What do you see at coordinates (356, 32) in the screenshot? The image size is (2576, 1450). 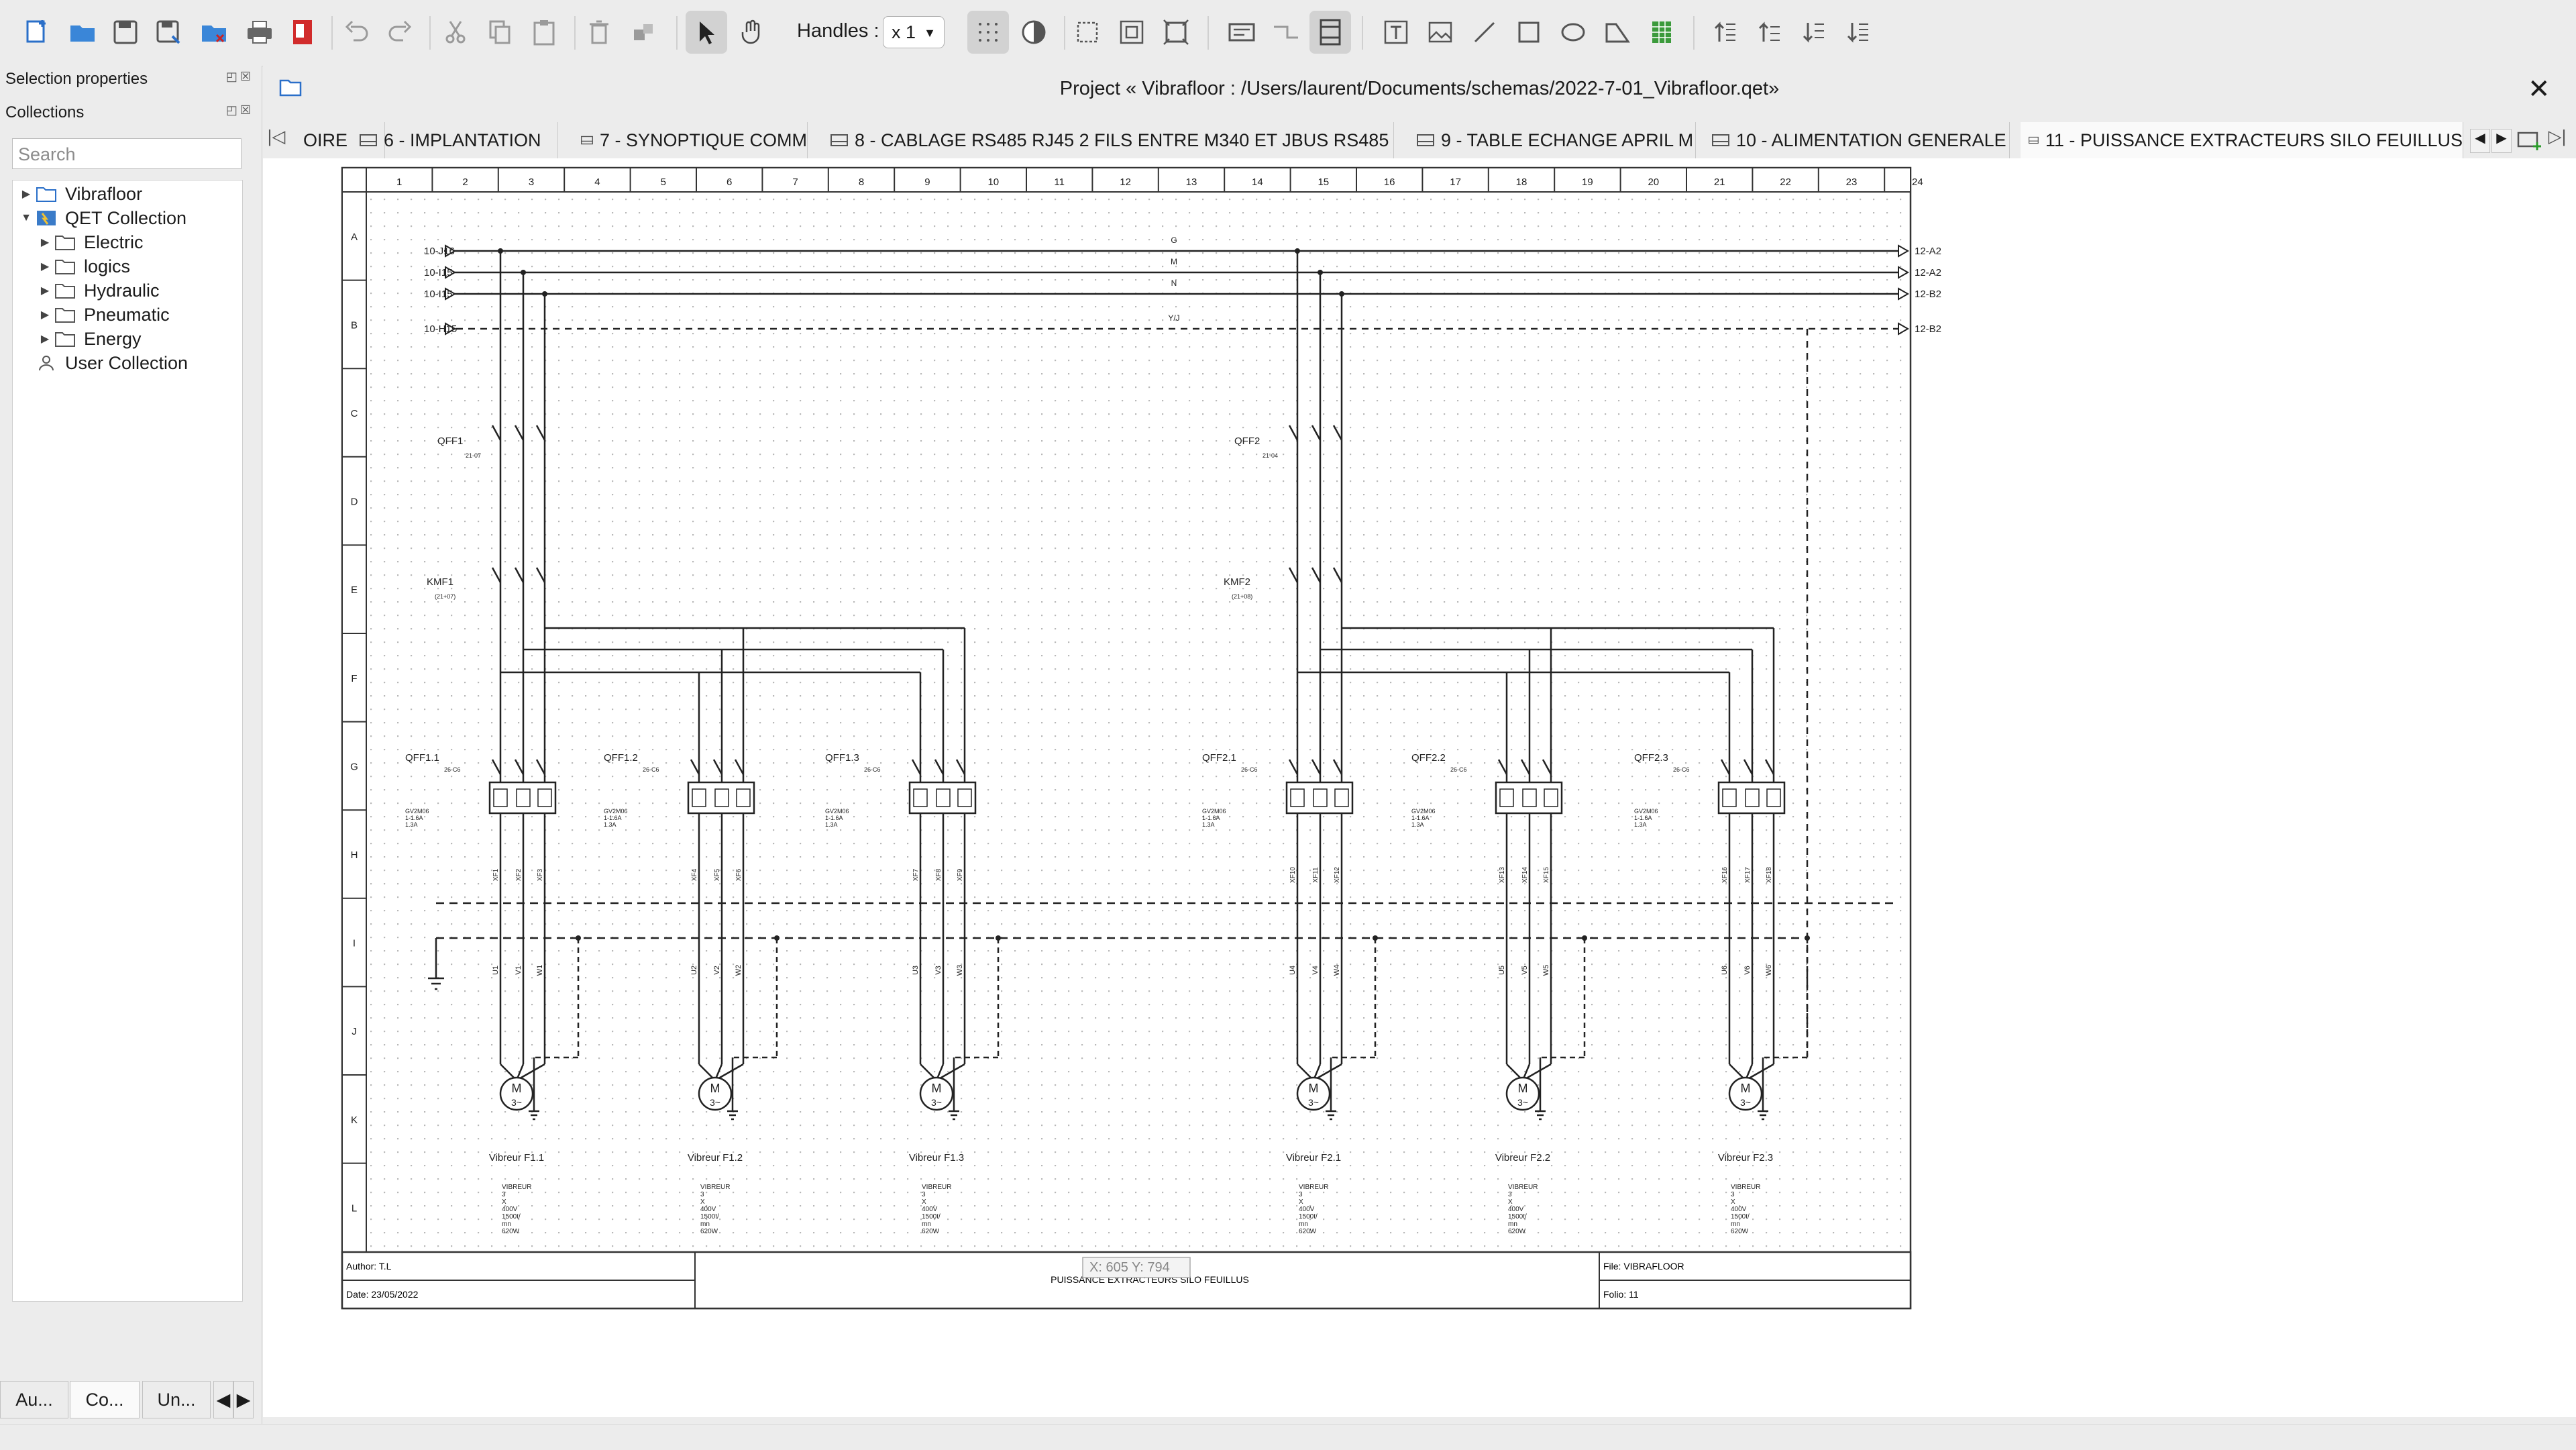 I see `undo-icon` at bounding box center [356, 32].